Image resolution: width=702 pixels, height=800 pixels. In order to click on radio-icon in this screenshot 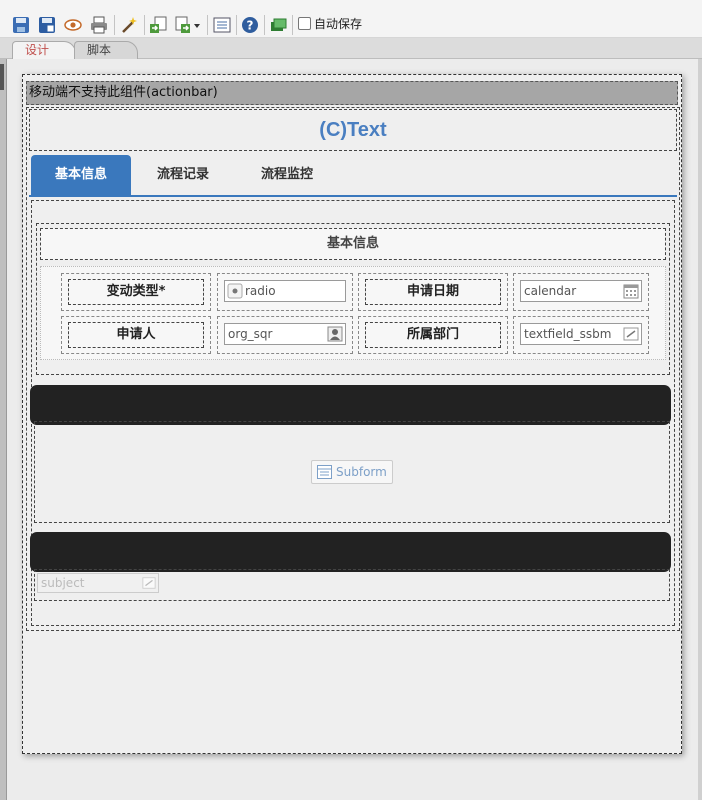, I will do `click(235, 291)`.